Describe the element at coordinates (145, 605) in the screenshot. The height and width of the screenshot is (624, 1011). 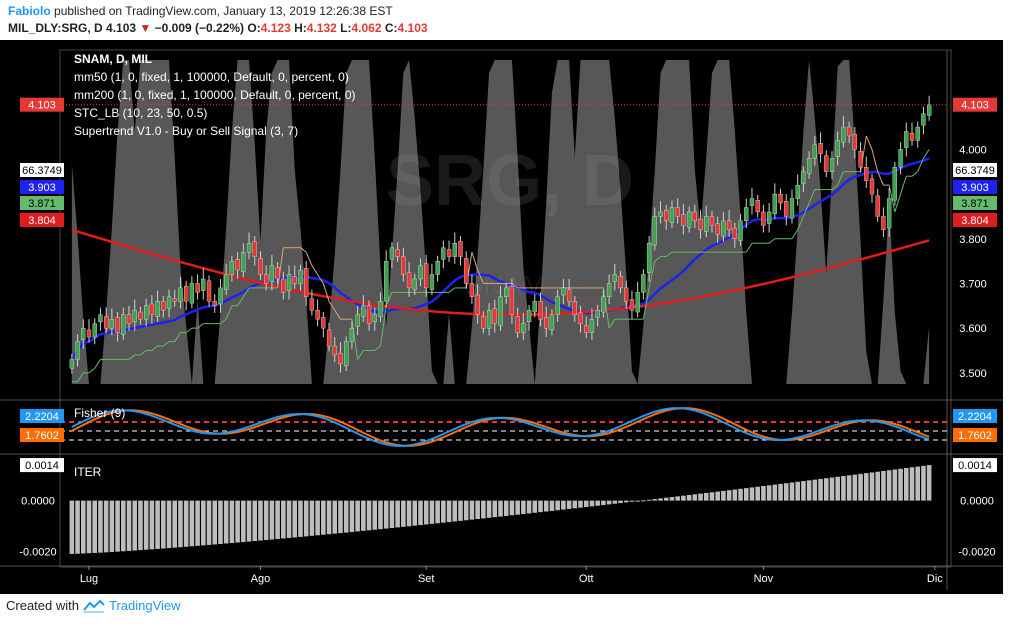
I see `tradingview-brand: TradingView` at that location.